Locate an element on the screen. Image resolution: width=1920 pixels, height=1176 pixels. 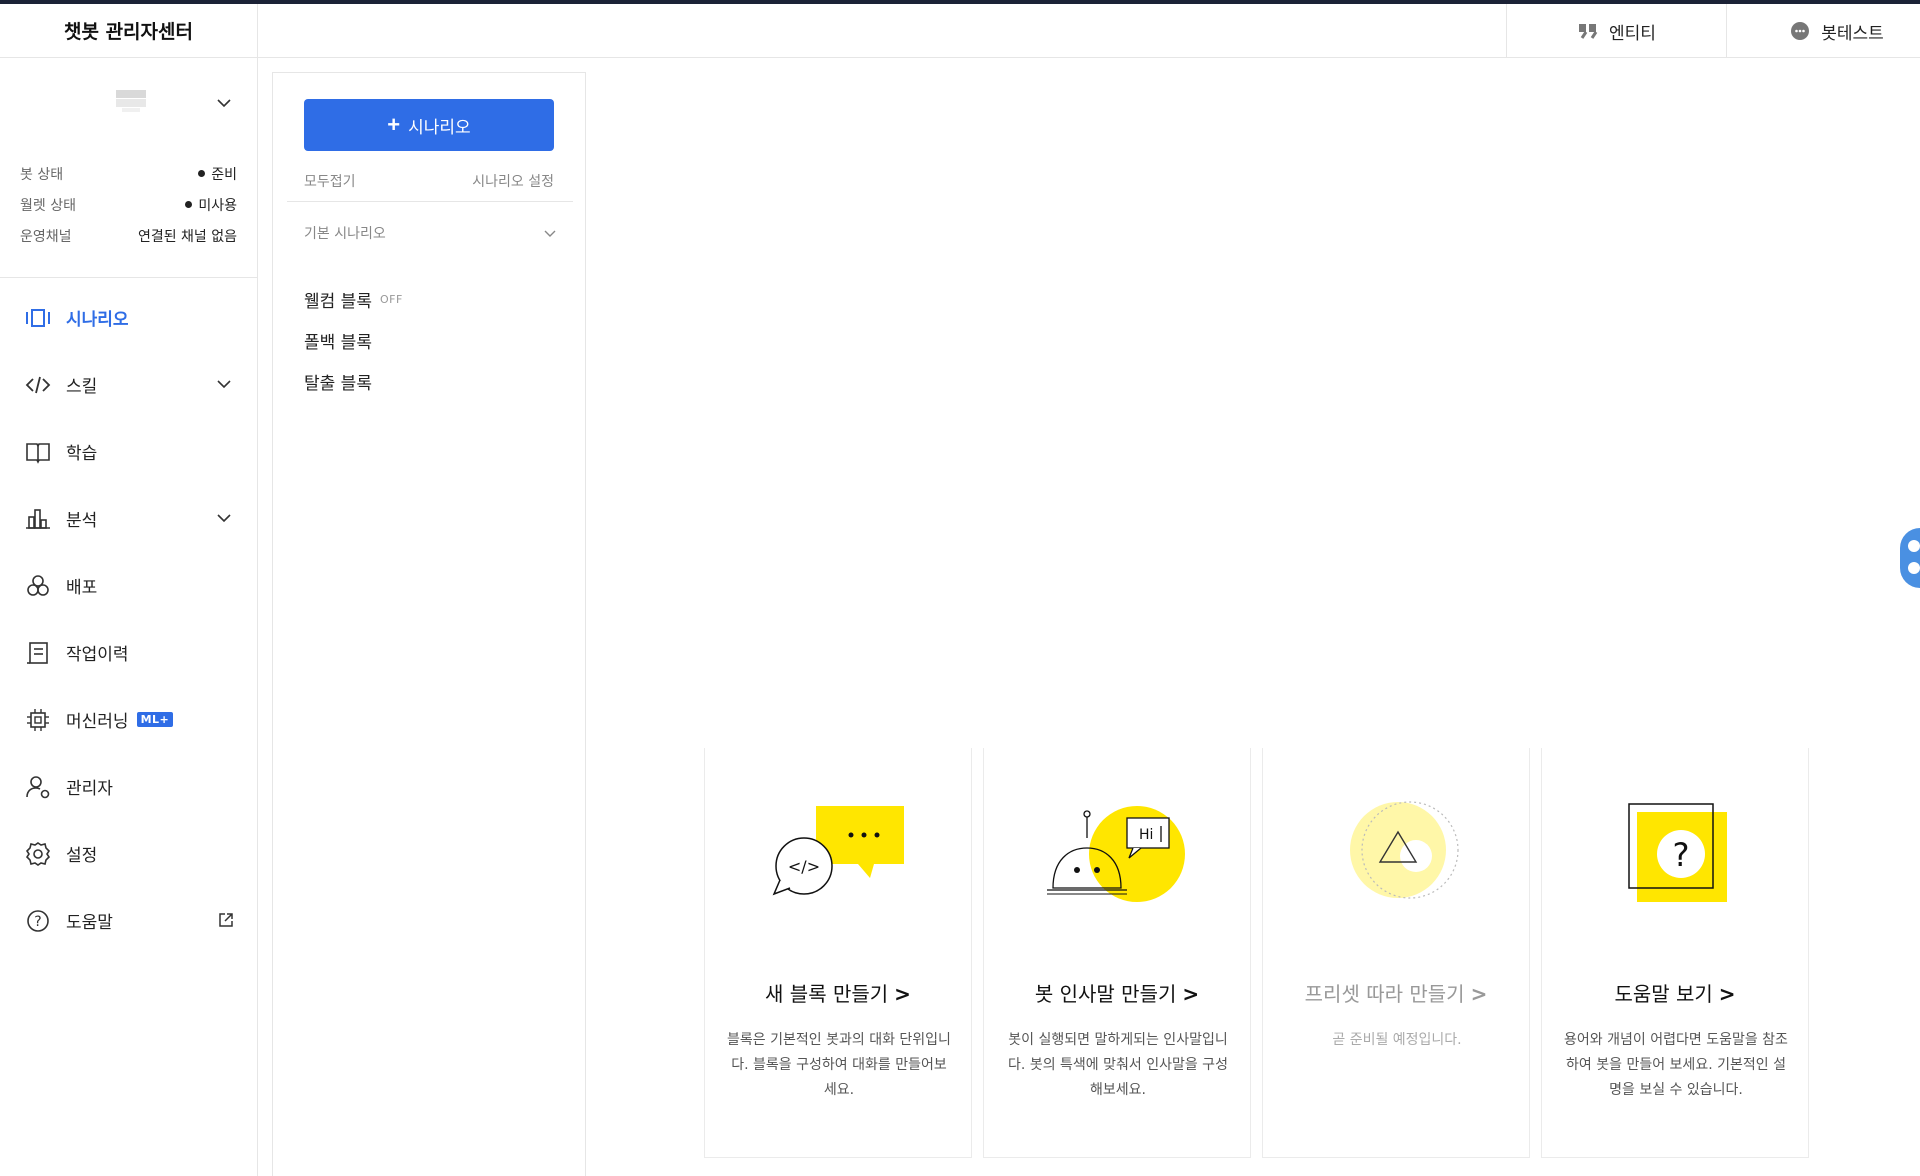
scenario-settings-link: 시나리오 설정 is located at coordinates (513, 181).